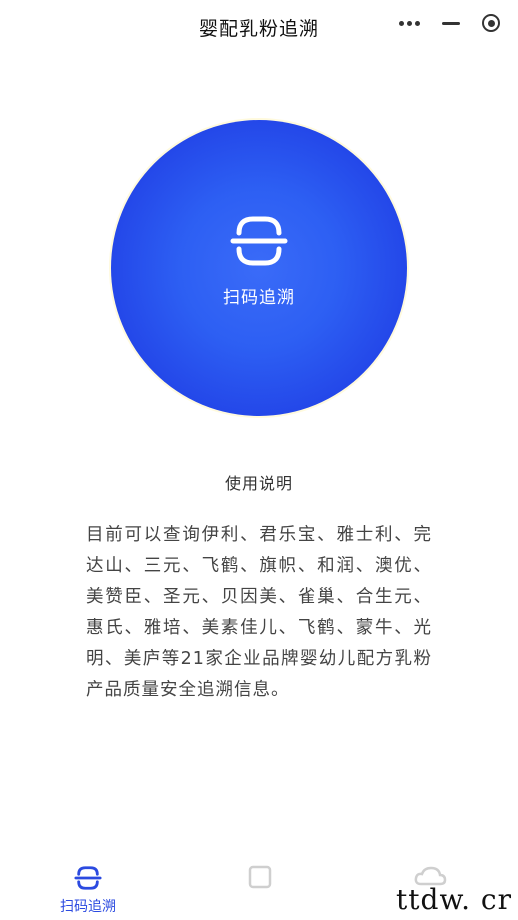 Image resolution: width=518 pixels, height=920 pixels. What do you see at coordinates (258, 483) in the screenshot?
I see `usage-title: 使用说明` at bounding box center [258, 483].